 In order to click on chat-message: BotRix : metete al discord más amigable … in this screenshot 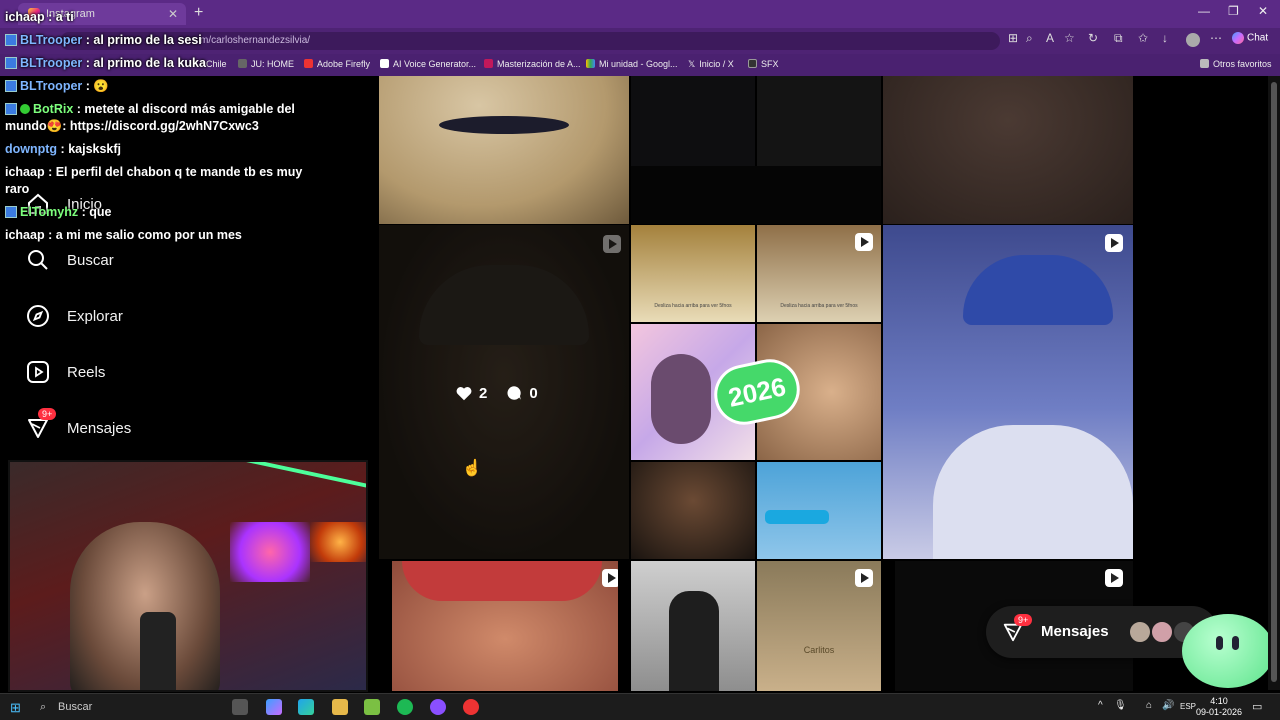, I will do `click(150, 117)`.